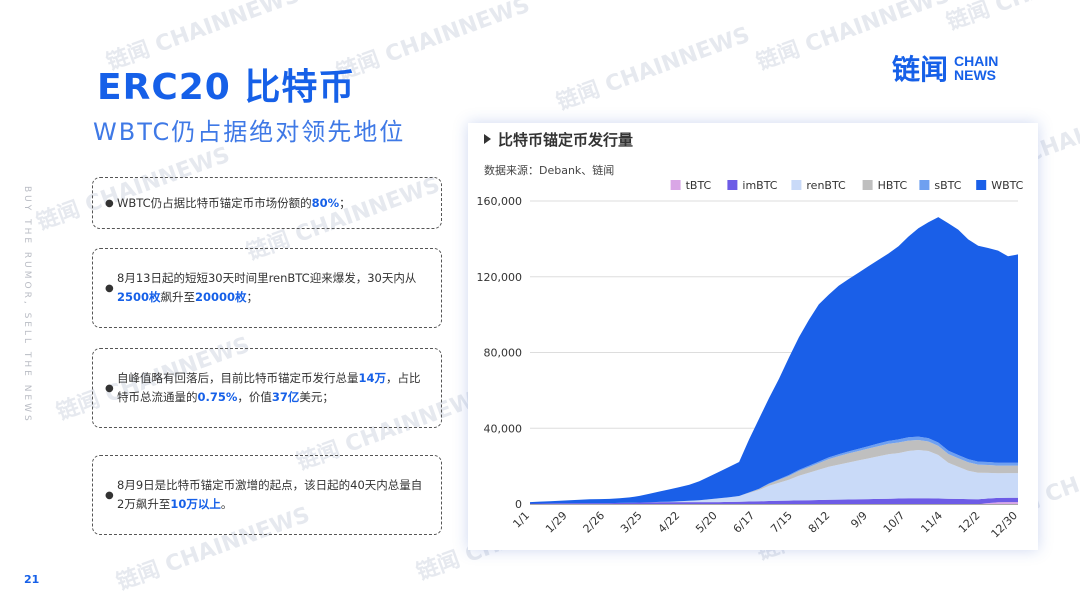 This screenshot has height=607, width=1080. I want to click on card-text-segment: ，价值, so click(254, 397).